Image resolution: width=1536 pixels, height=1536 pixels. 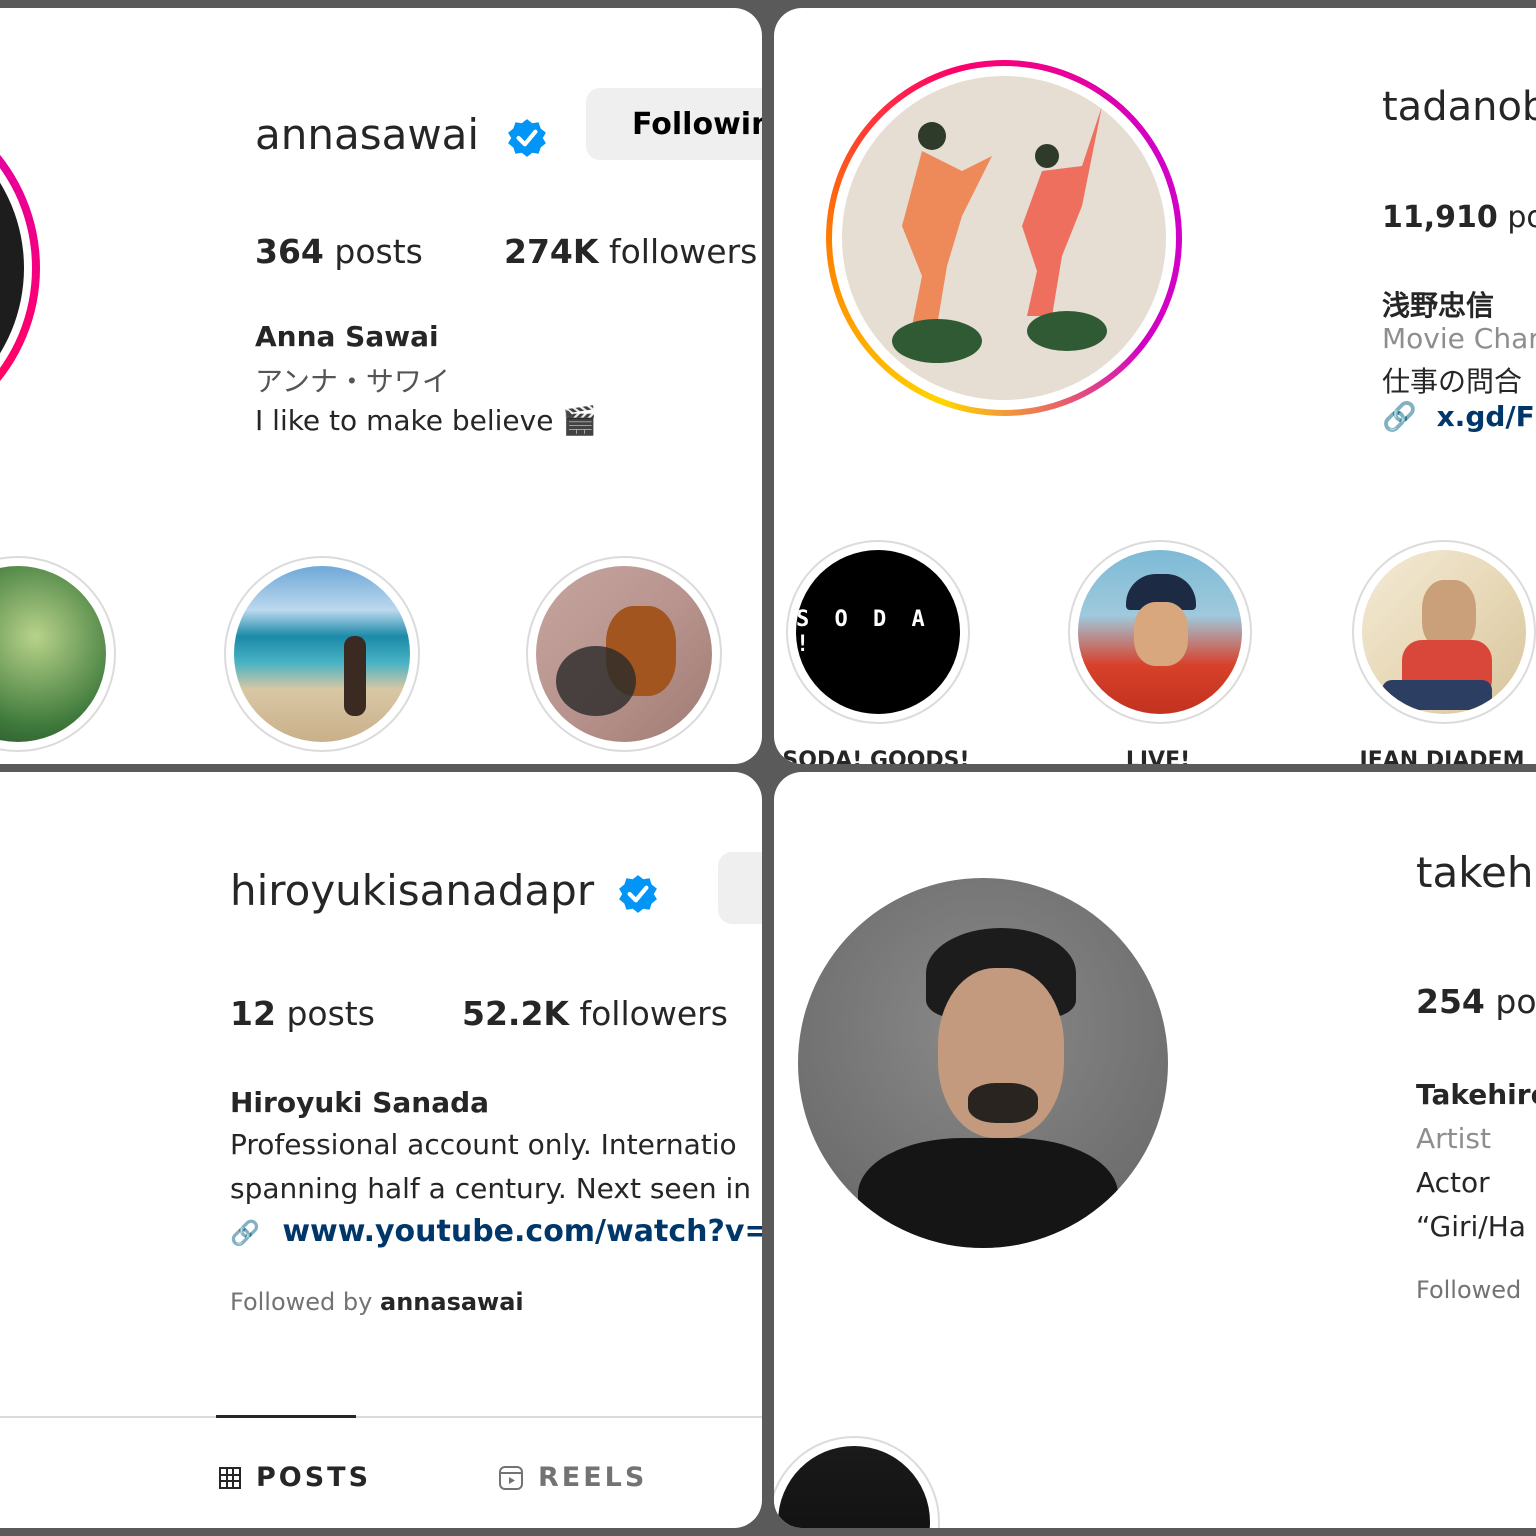 I want to click on posts-count-label: pos, so click(x=1521, y=217).